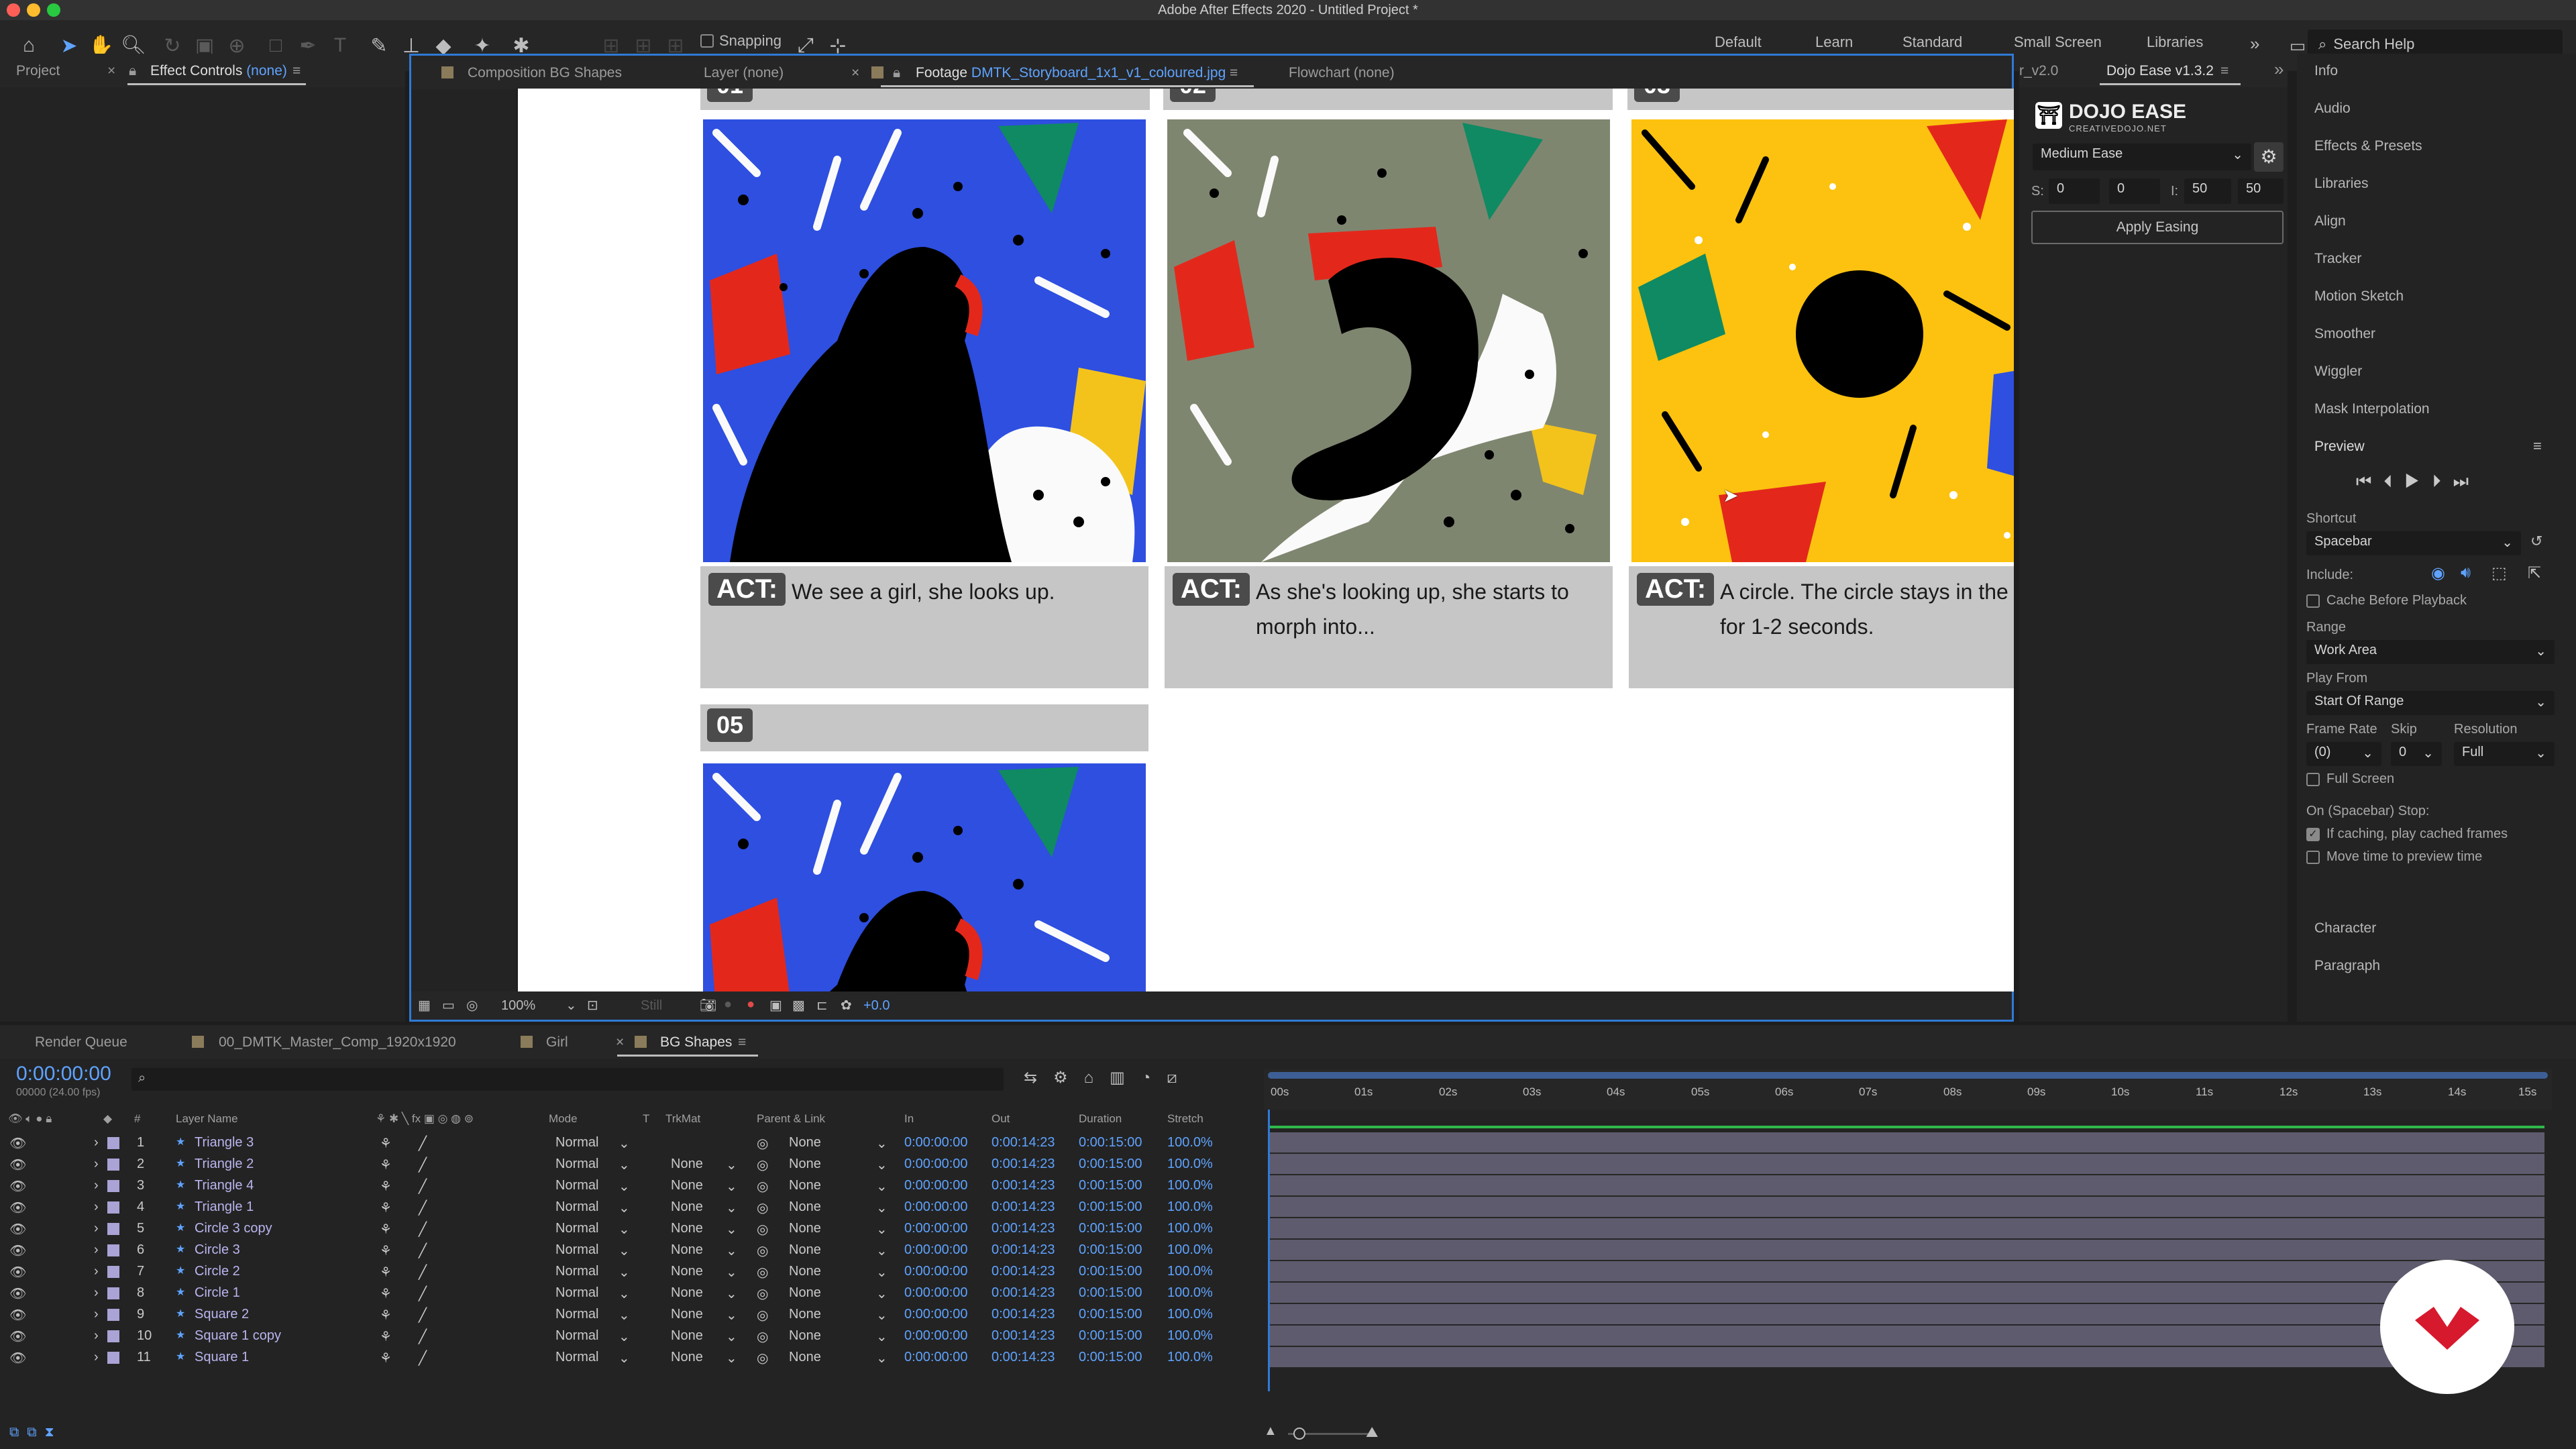  Describe the element at coordinates (2430, 703) in the screenshot. I see `play-from-dropdown: Start Of Range ⌄` at that location.